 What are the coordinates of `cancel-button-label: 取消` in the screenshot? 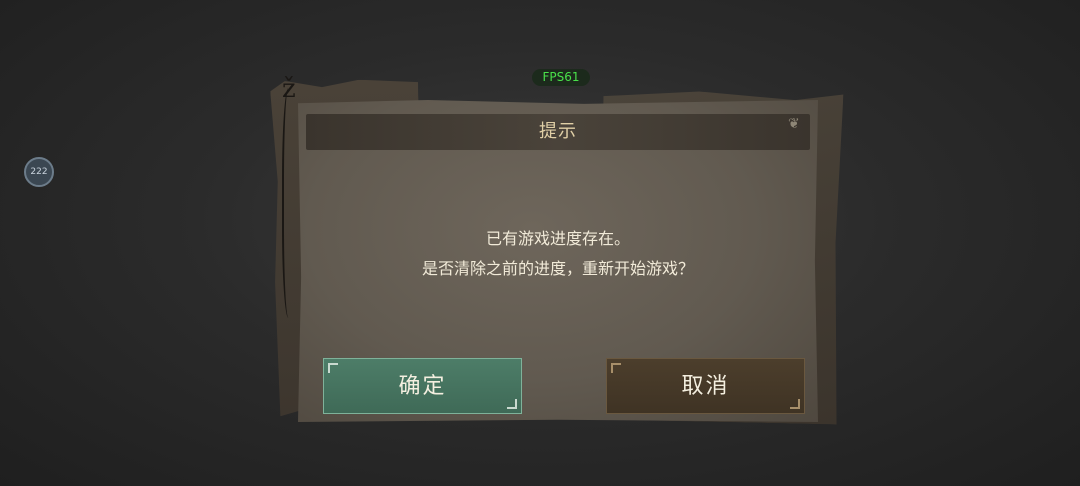 It's located at (705, 386).